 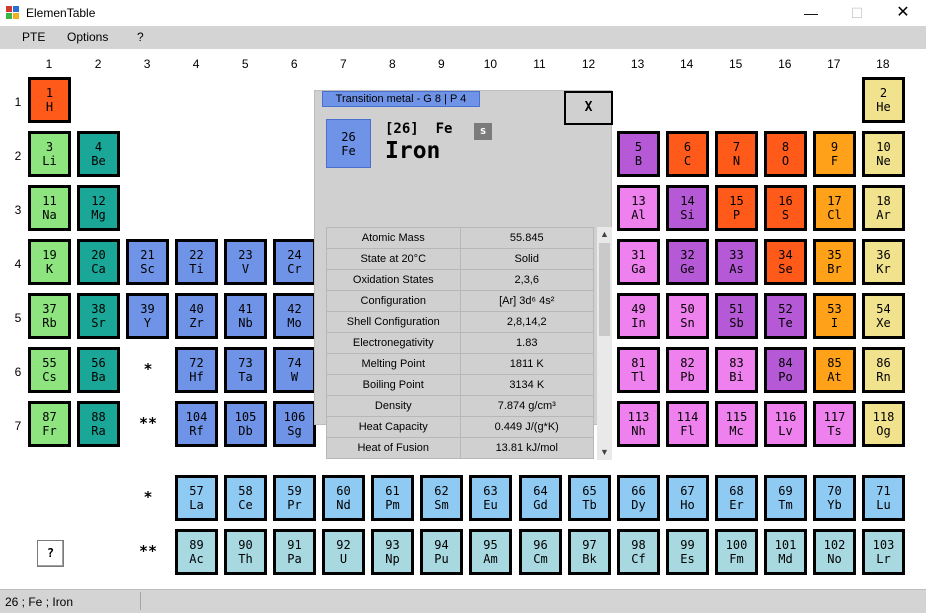 What do you see at coordinates (49, 208) in the screenshot?
I see `element-tile-na: 11 Na` at bounding box center [49, 208].